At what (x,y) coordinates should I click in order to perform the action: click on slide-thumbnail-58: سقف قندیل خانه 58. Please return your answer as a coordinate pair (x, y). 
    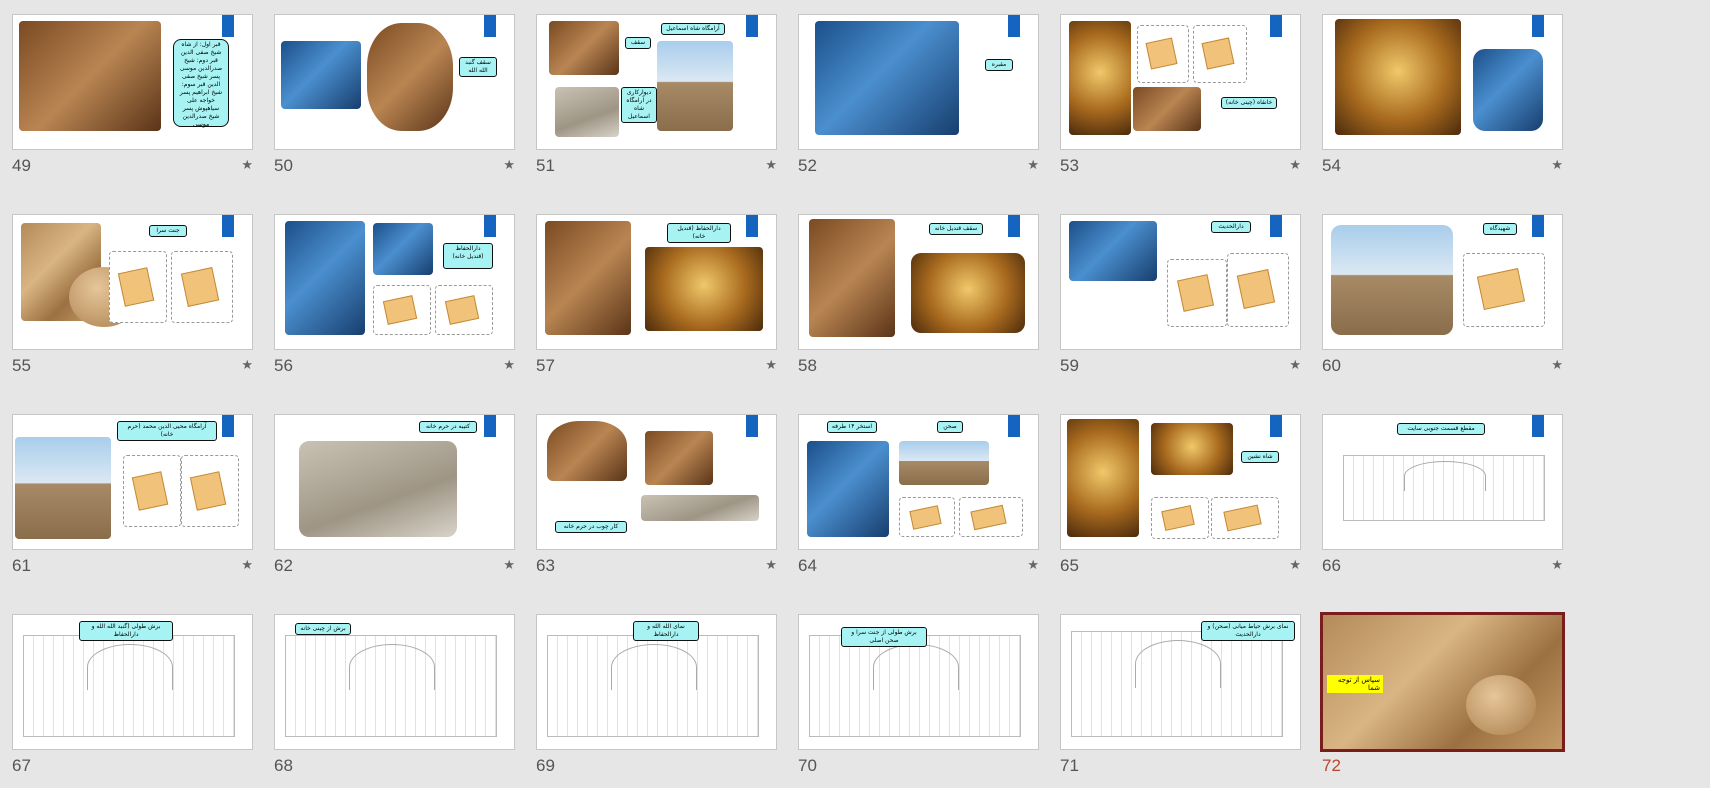
    Looking at the image, I should click on (918, 294).